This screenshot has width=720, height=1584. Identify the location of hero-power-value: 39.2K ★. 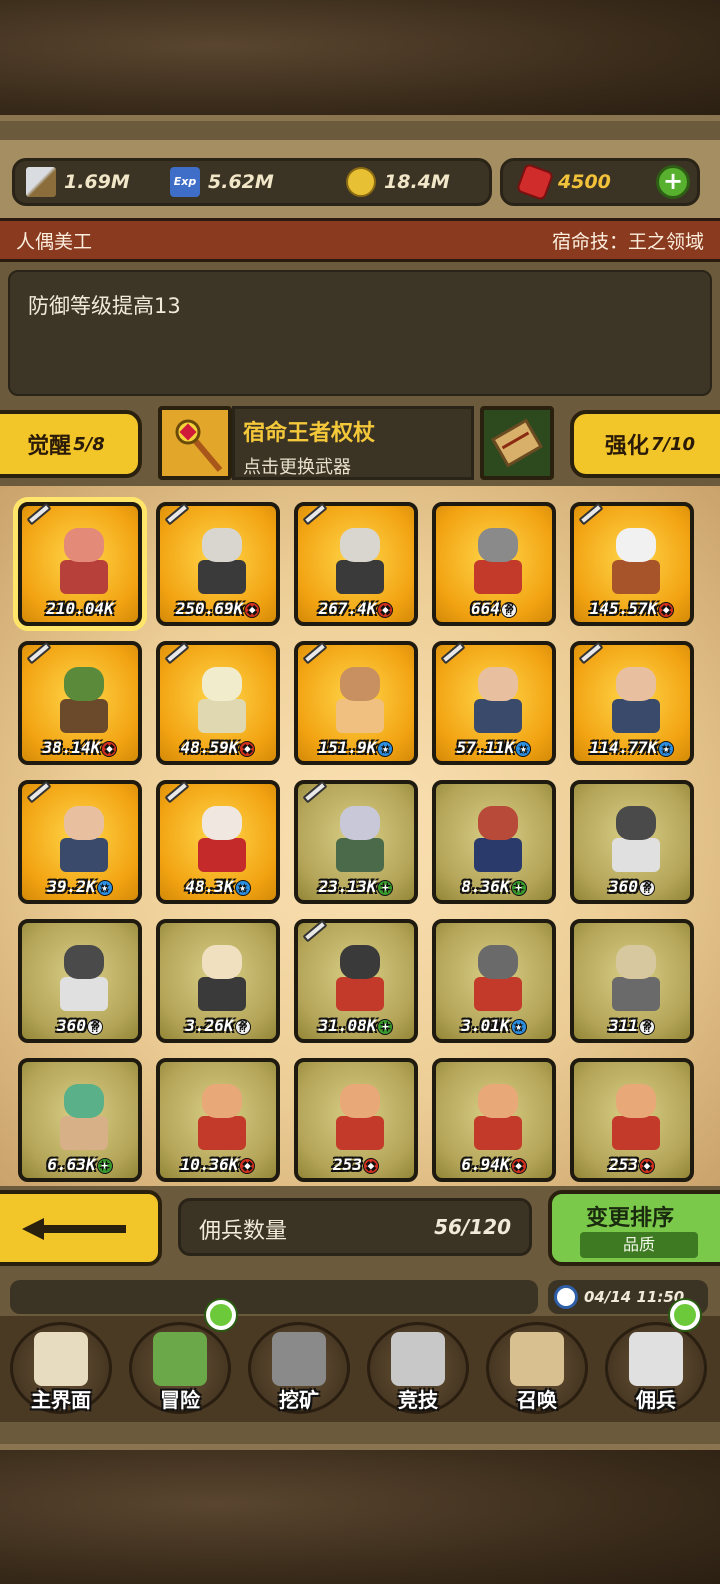
(80, 886).